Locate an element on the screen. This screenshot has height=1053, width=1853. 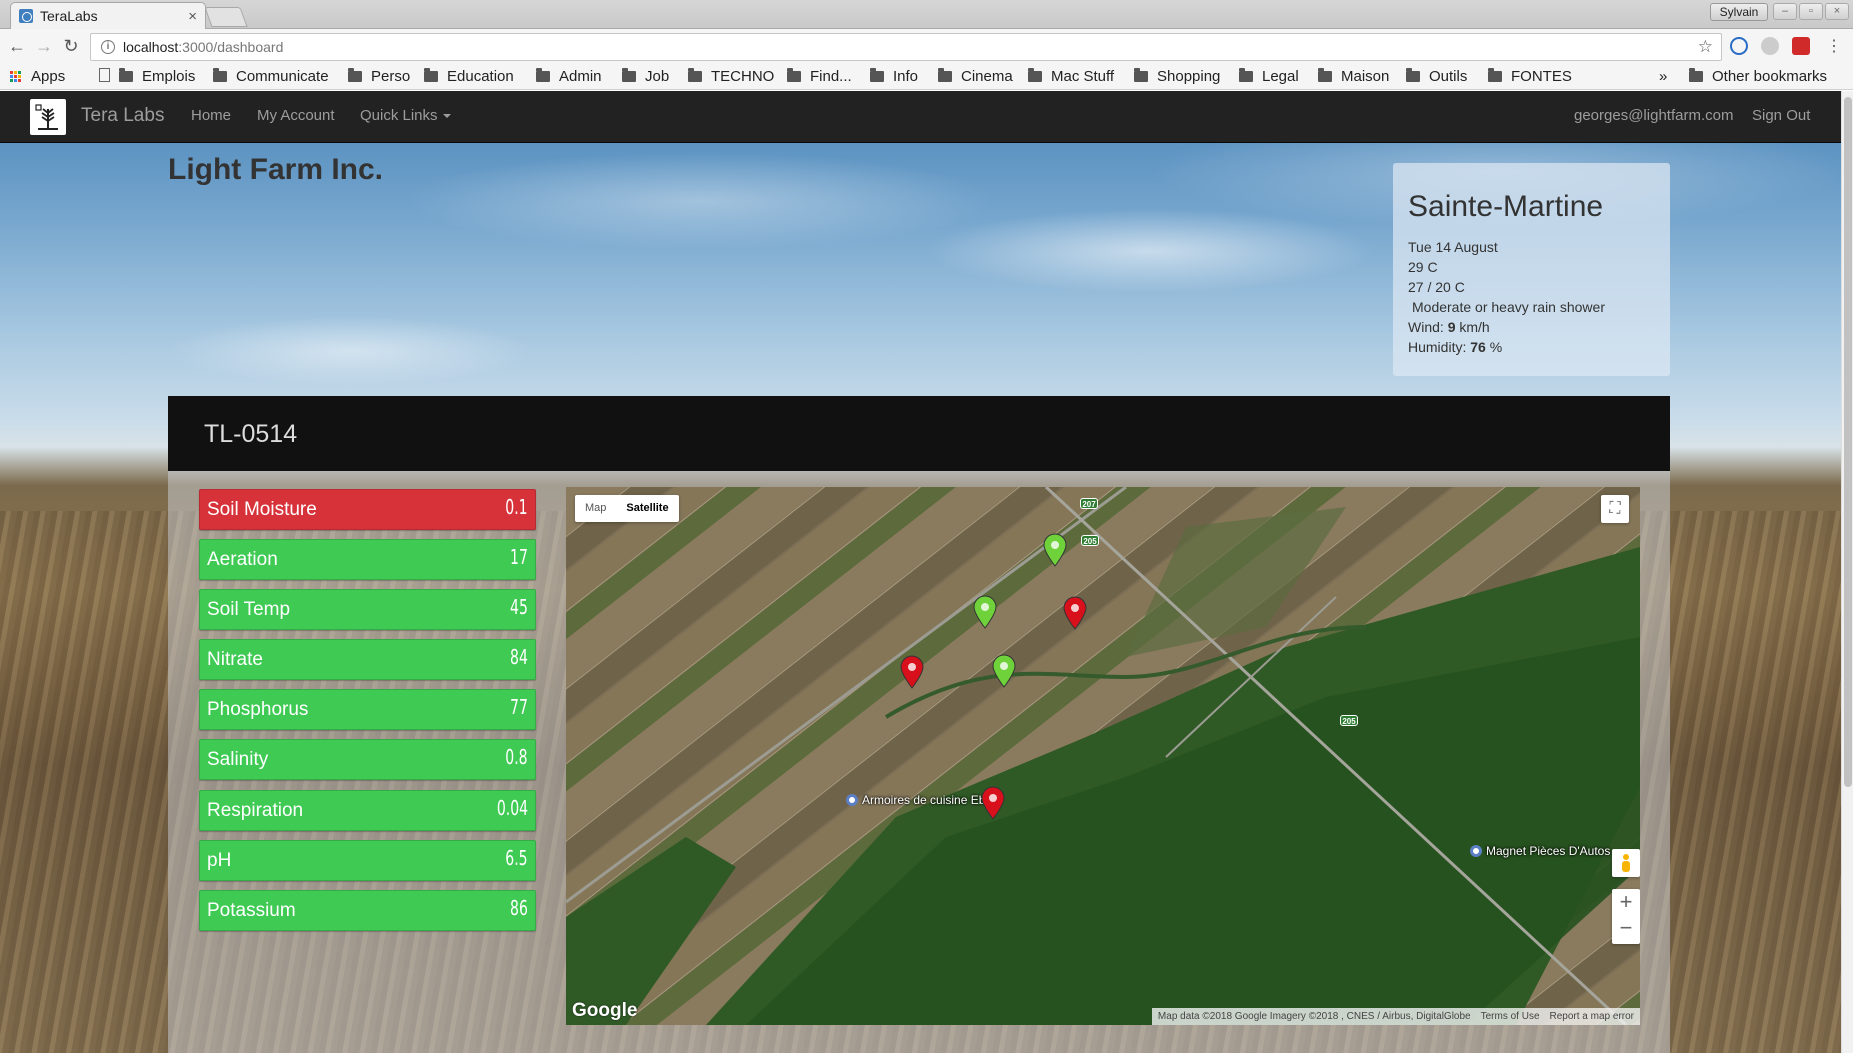
bookmark-folder: Emplois is located at coordinates (157, 76).